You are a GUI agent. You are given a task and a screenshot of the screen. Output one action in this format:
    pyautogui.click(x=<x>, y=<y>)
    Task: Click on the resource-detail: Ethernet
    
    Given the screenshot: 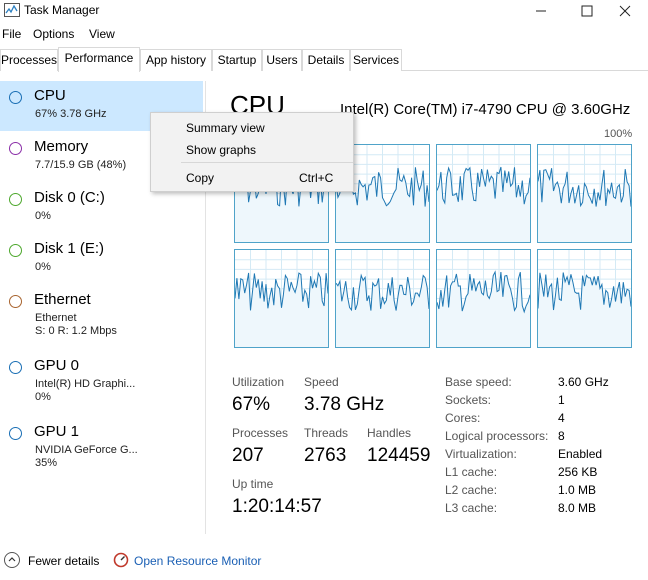 What is the action you would take?
    pyautogui.click(x=56, y=318)
    